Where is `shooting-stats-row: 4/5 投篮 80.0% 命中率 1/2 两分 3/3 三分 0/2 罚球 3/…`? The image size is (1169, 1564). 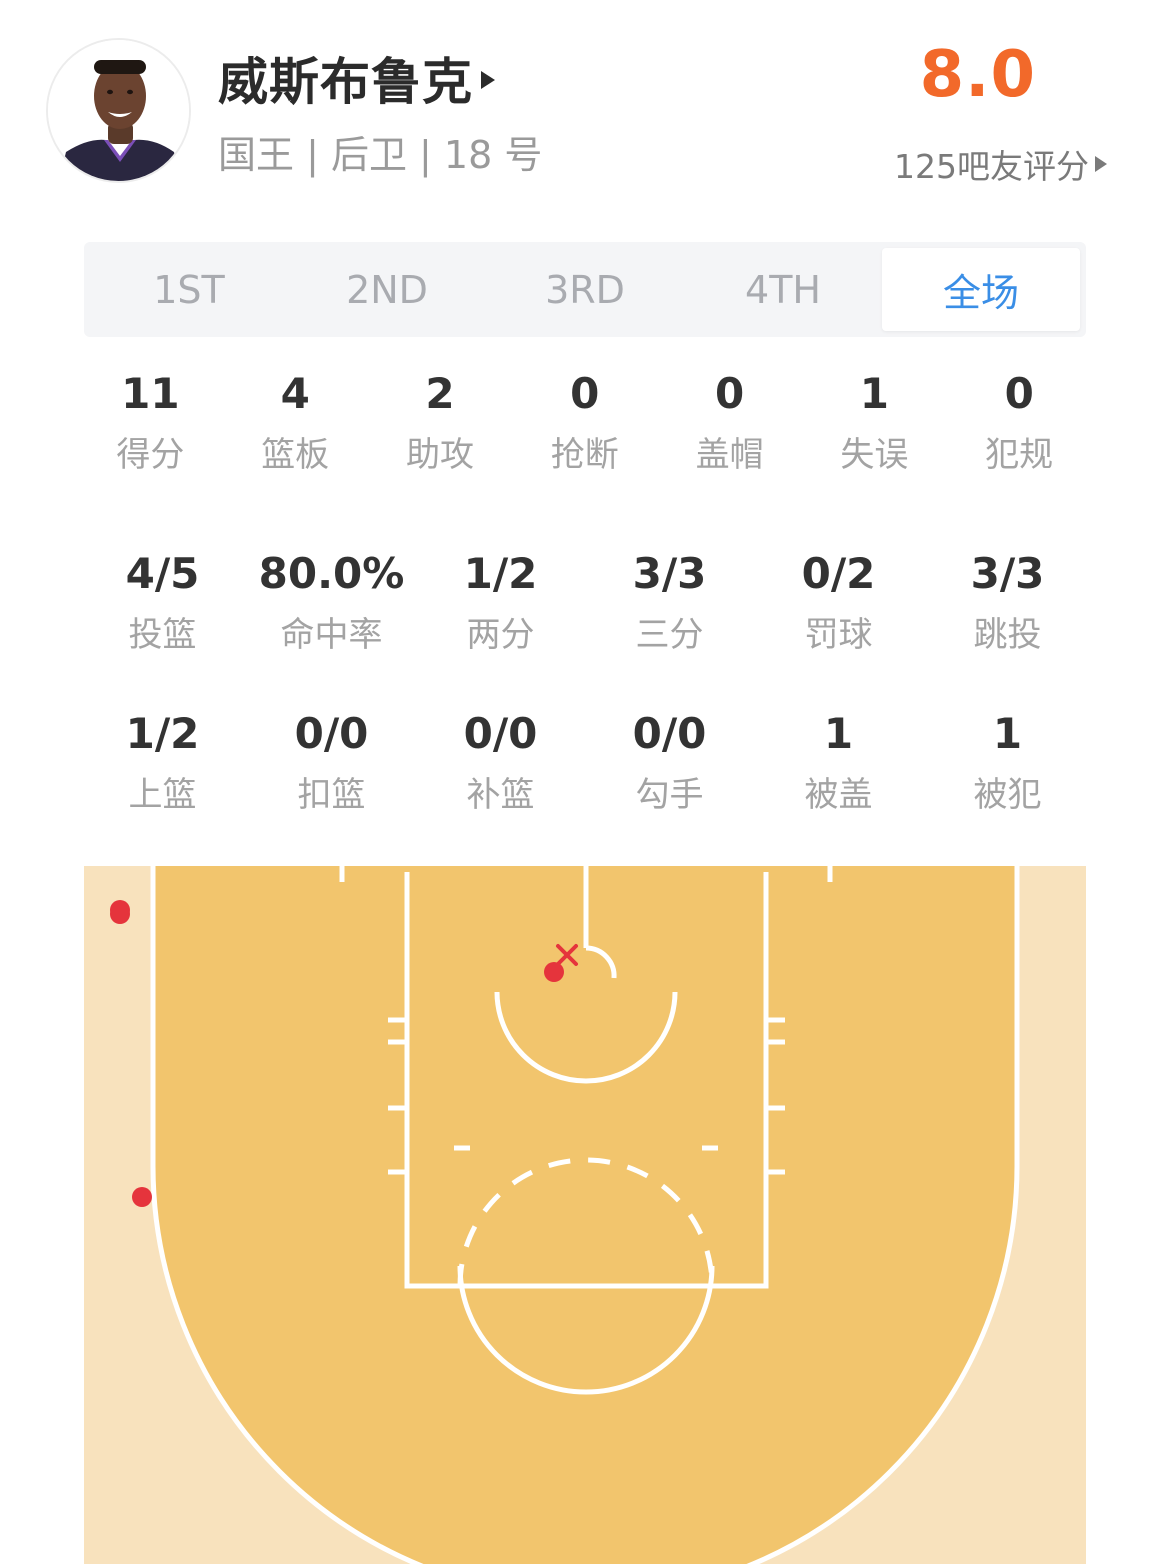
shooting-stats-row: 4/5 投篮 80.0% 命中率 1/2 两分 3/3 三分 0/2 罚球 3/… is located at coordinates (585, 603).